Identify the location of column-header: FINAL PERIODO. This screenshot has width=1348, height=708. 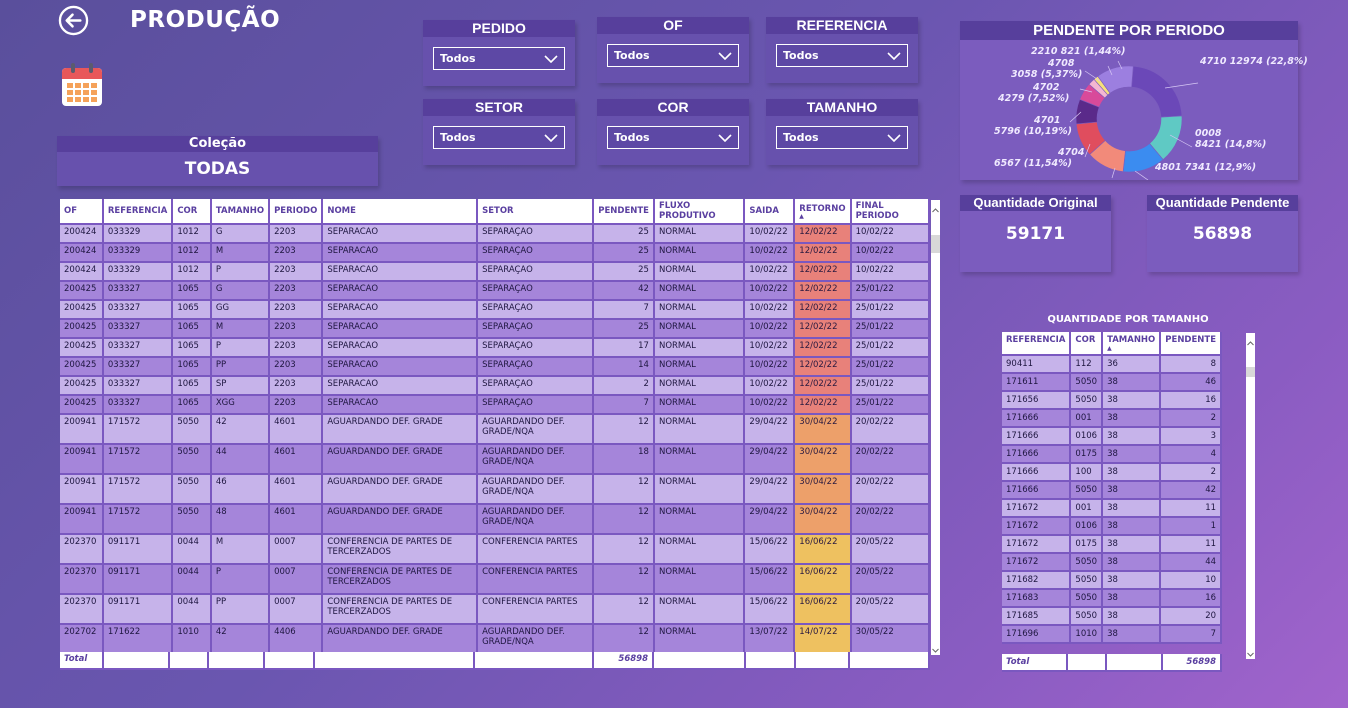
(890, 212).